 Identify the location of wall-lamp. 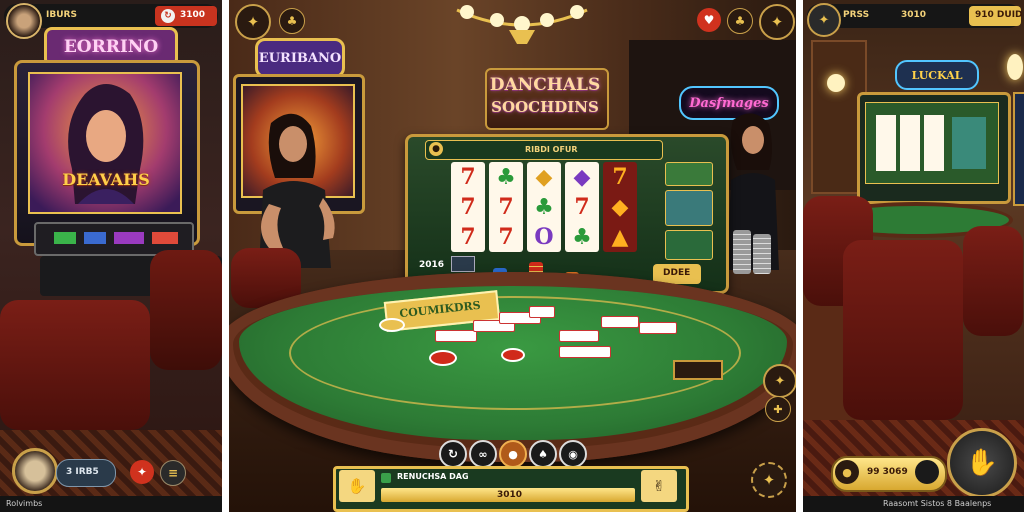
(836, 83).